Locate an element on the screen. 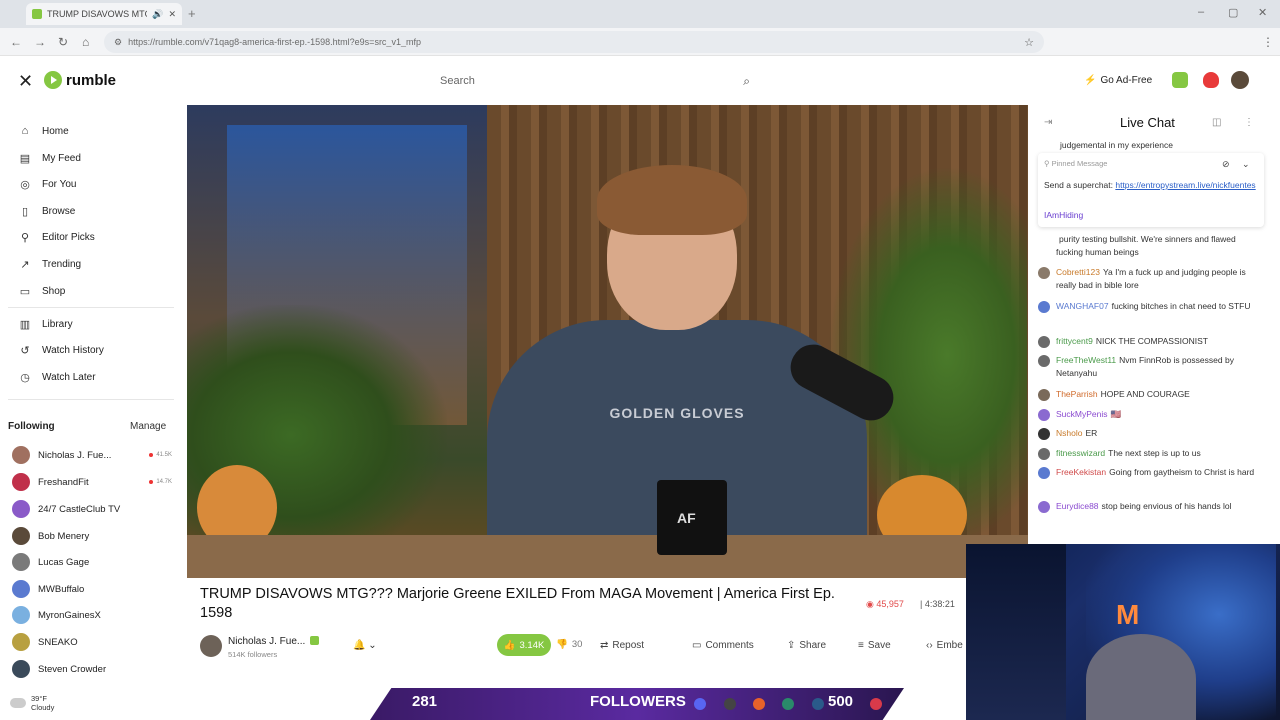  chat-toggle-icon: ◫ is located at coordinates (1216, 122).